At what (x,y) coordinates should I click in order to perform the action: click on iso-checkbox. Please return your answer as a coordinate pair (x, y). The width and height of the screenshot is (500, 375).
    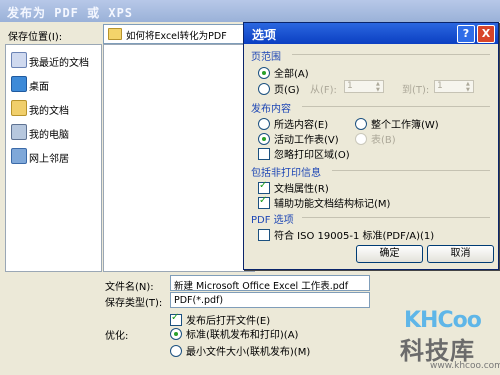
    Looking at the image, I should click on (264, 235).